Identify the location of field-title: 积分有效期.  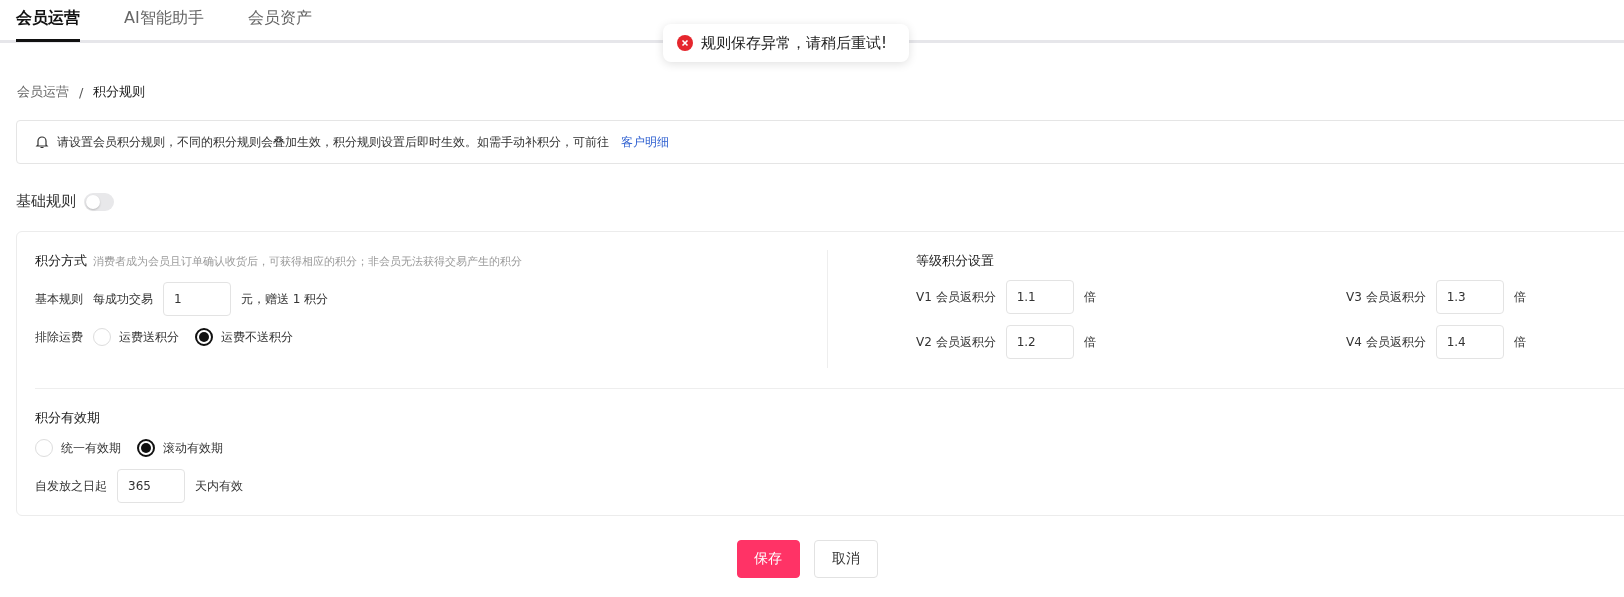
(68, 418).